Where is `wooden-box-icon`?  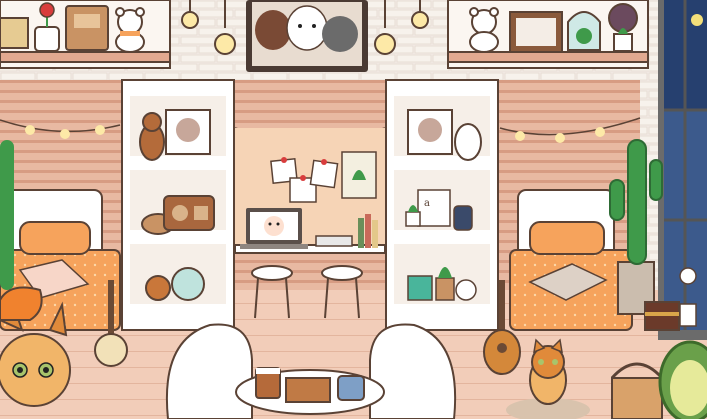
wooden-box-icon is located at coordinates (308, 390).